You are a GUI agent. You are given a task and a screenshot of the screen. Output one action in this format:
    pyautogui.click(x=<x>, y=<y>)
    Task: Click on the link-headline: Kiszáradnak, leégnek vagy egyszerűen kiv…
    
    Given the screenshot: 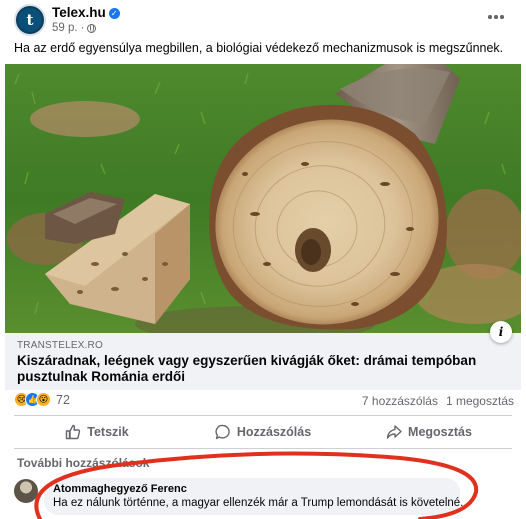 What is the action you would take?
    pyautogui.click(x=262, y=369)
    